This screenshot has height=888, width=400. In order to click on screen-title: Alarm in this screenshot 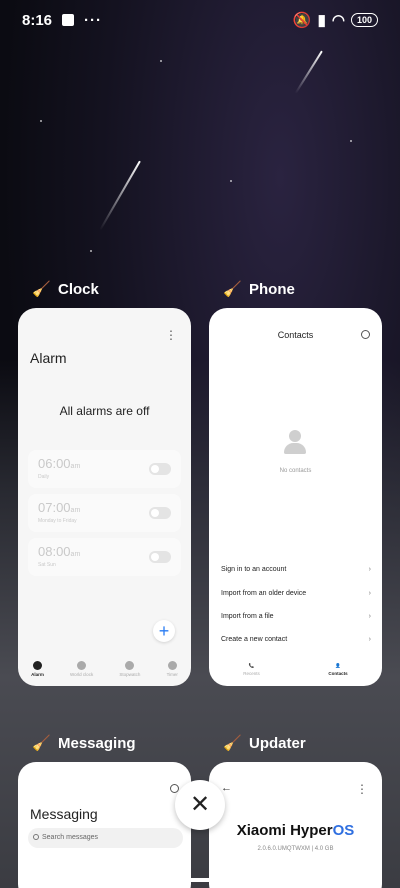, I will do `click(48, 358)`.